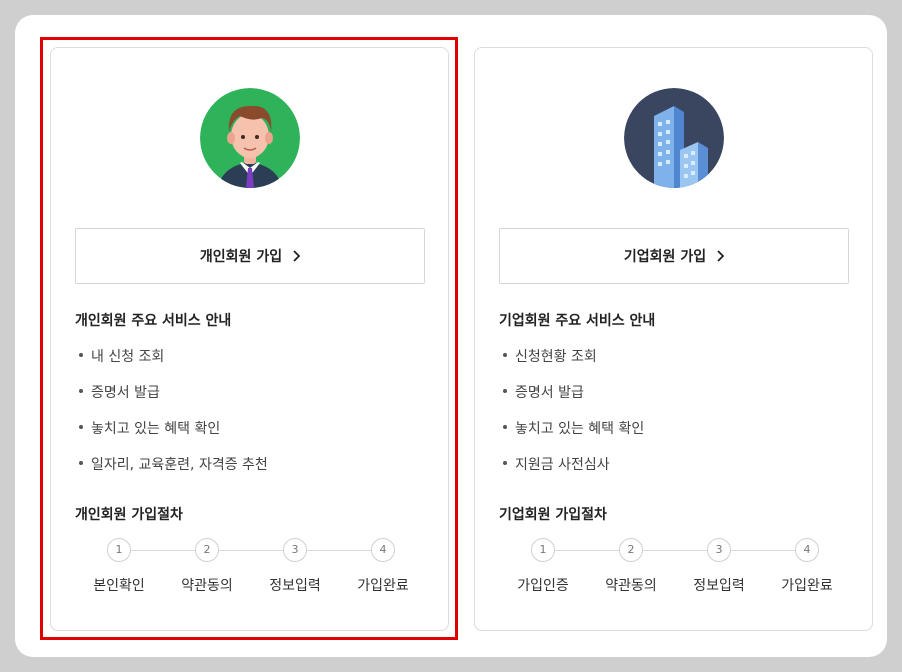  Describe the element at coordinates (631, 550) in the screenshot. I see `step-number: 2` at that location.